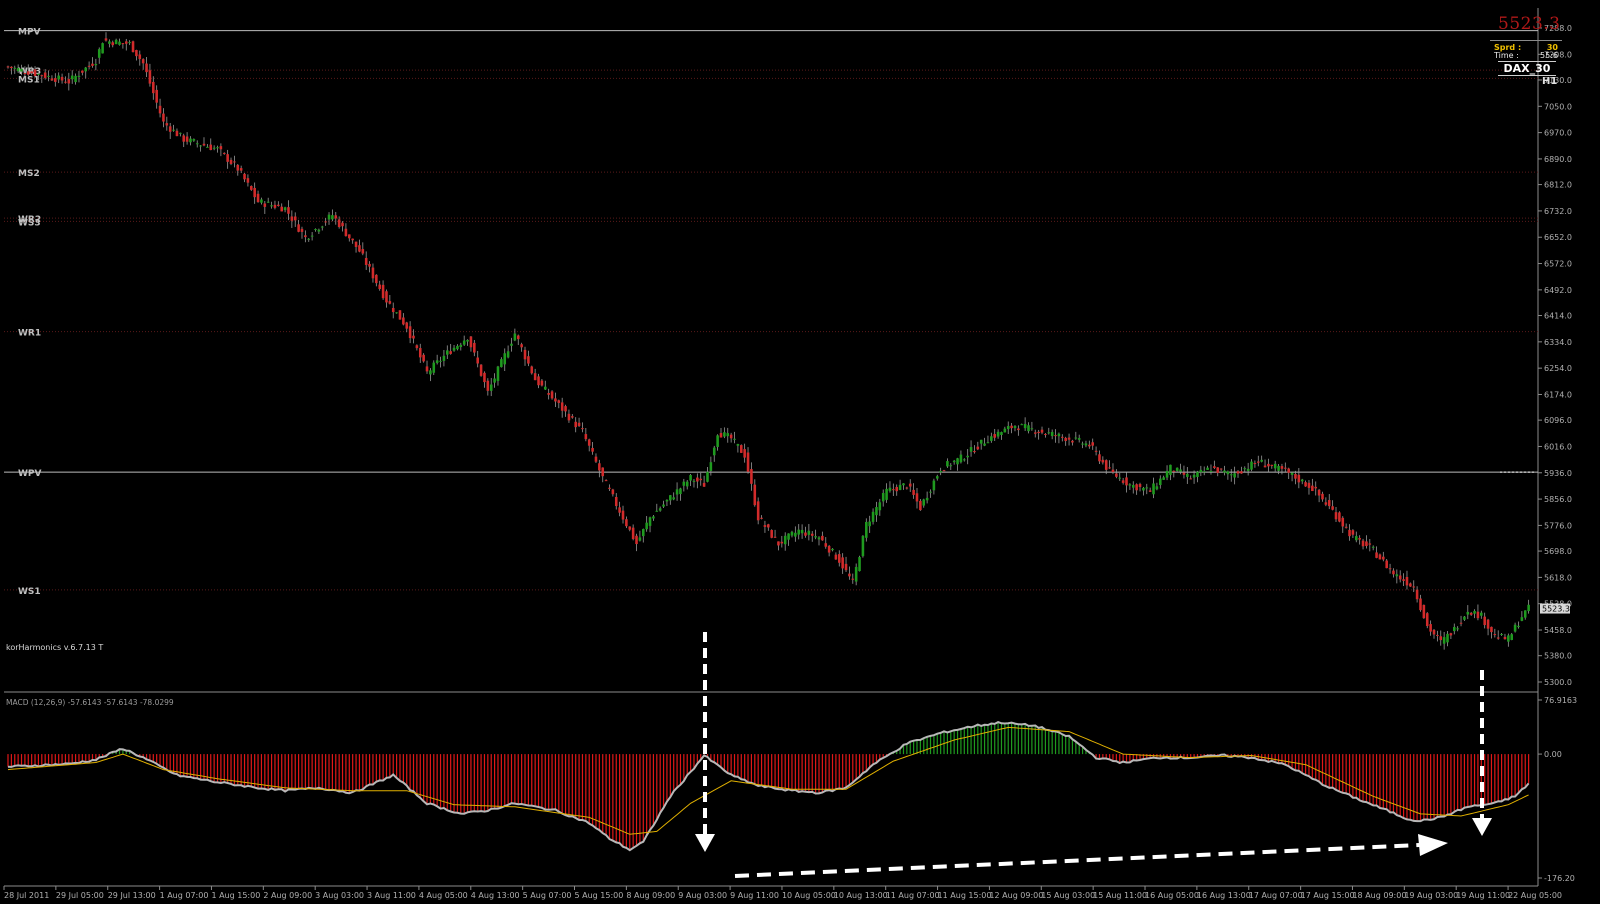 The image size is (1600, 904). Describe the element at coordinates (1549, 55) in the screenshot. I see `time-value: 55:6` at that location.